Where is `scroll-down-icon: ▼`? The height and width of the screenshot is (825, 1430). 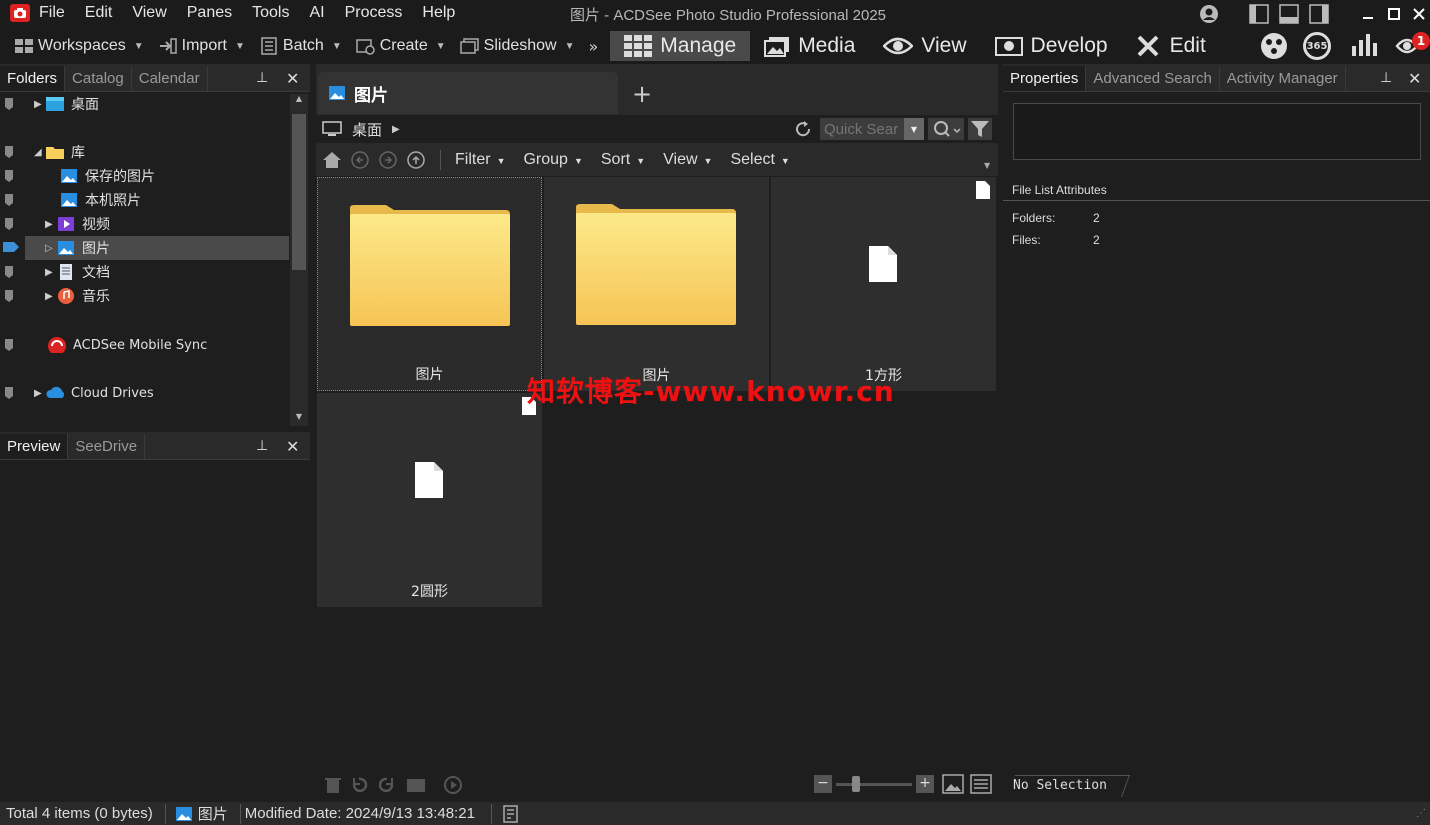
scroll-down-icon: ▼ is located at coordinates (299, 416).